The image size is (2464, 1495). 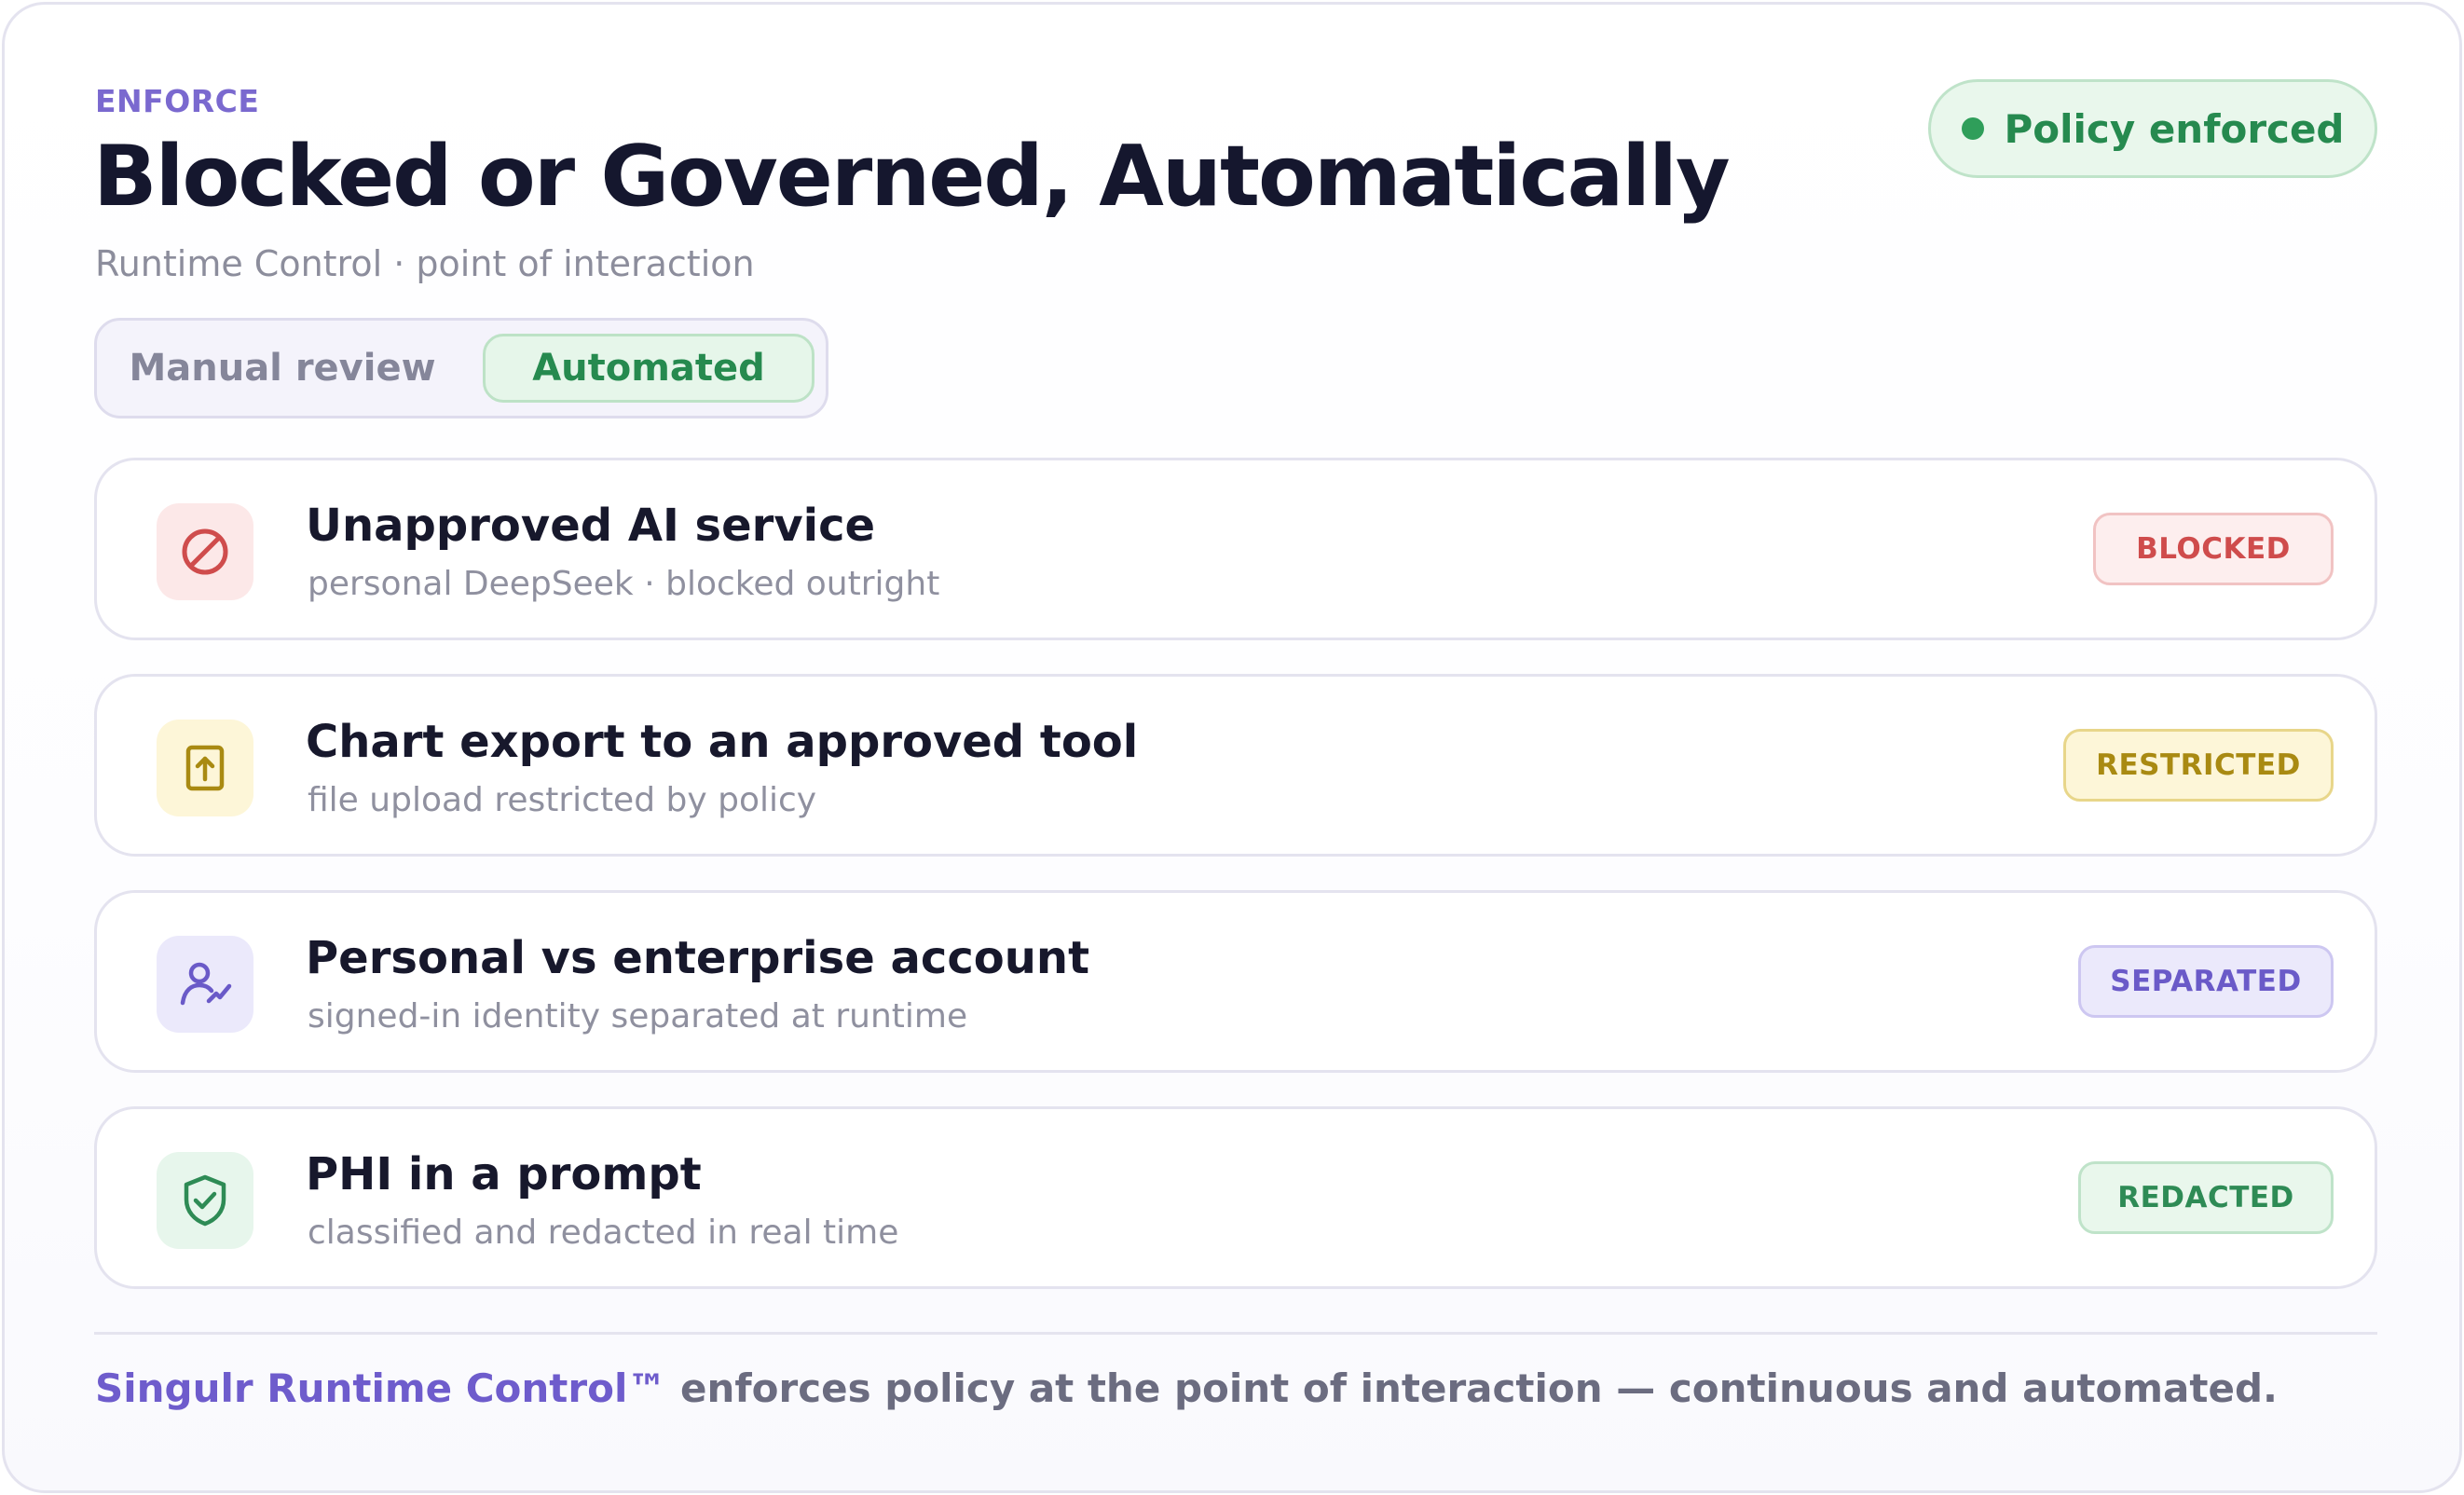 I want to click on status-pill-separated: SEPARATED, so click(x=2206, y=981).